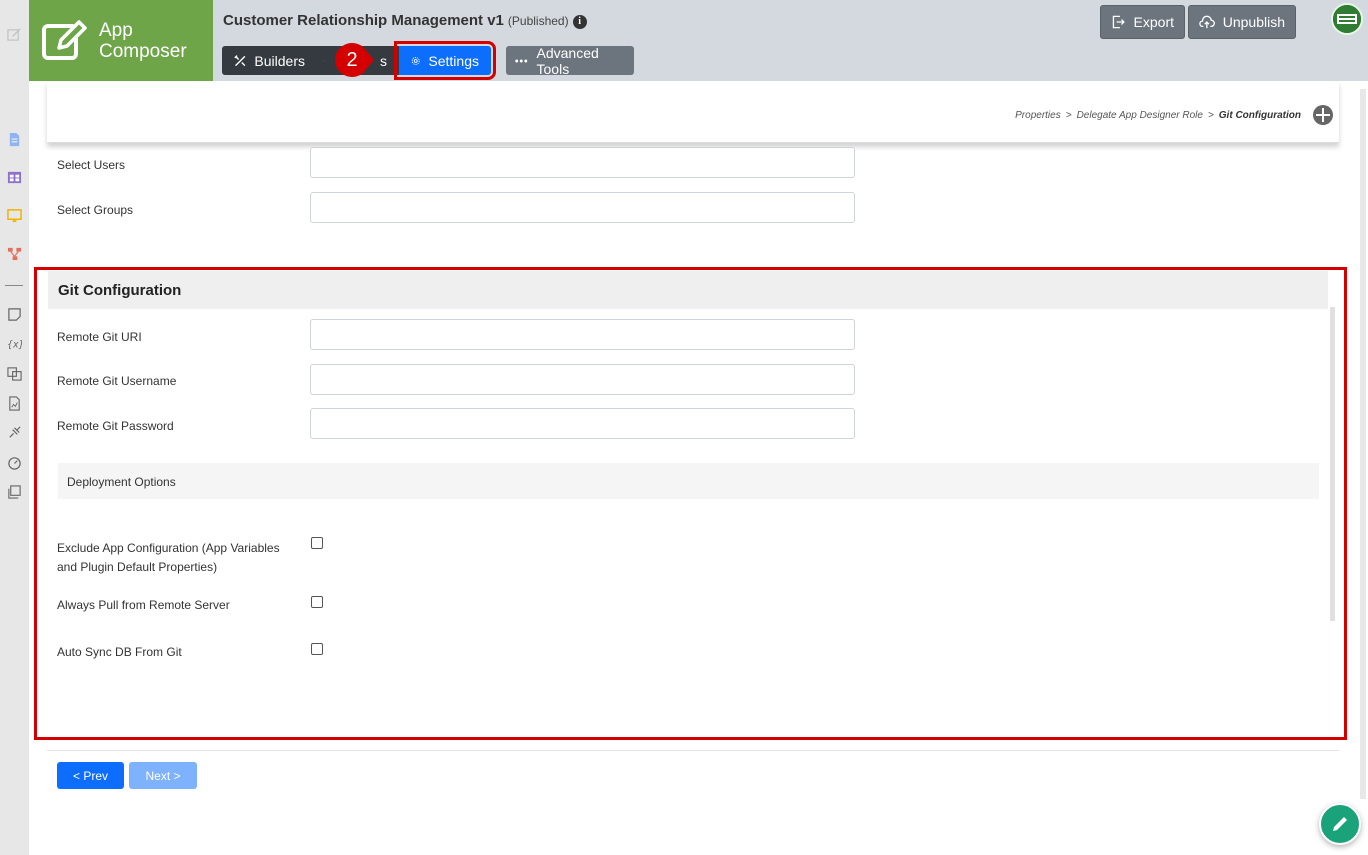 Image resolution: width=1368 pixels, height=855 pixels. Describe the element at coordinates (1323, 115) in the screenshot. I see `expand-icon` at that location.